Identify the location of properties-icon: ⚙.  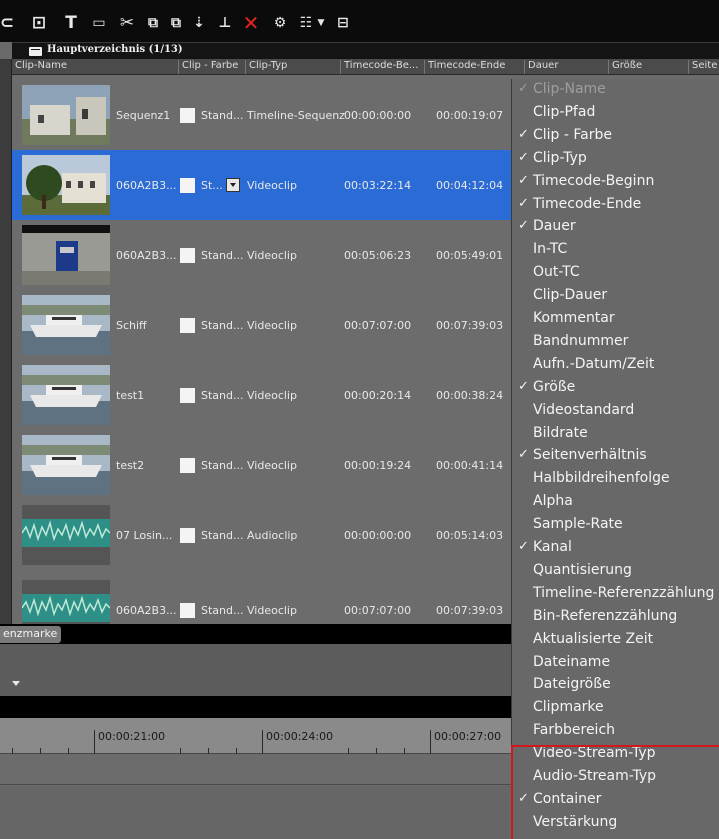
(280, 23).